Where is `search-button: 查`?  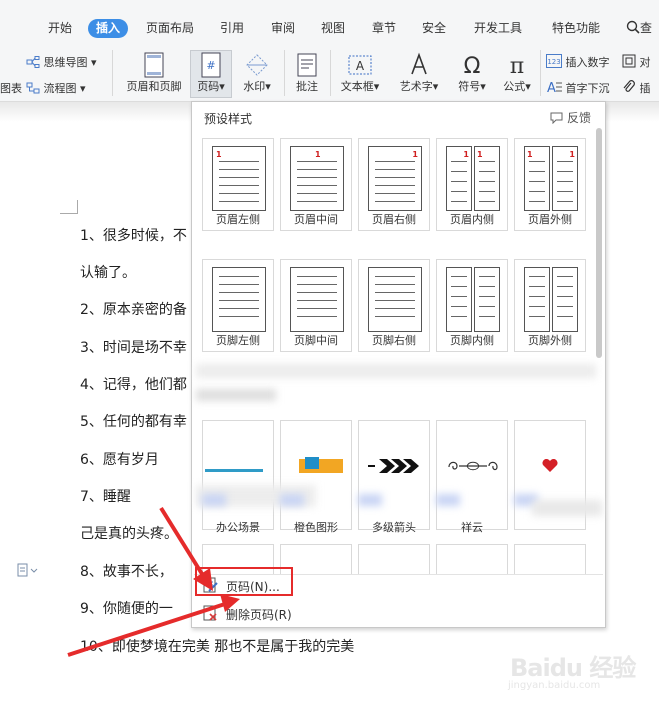
search-button: 查 is located at coordinates (639, 28).